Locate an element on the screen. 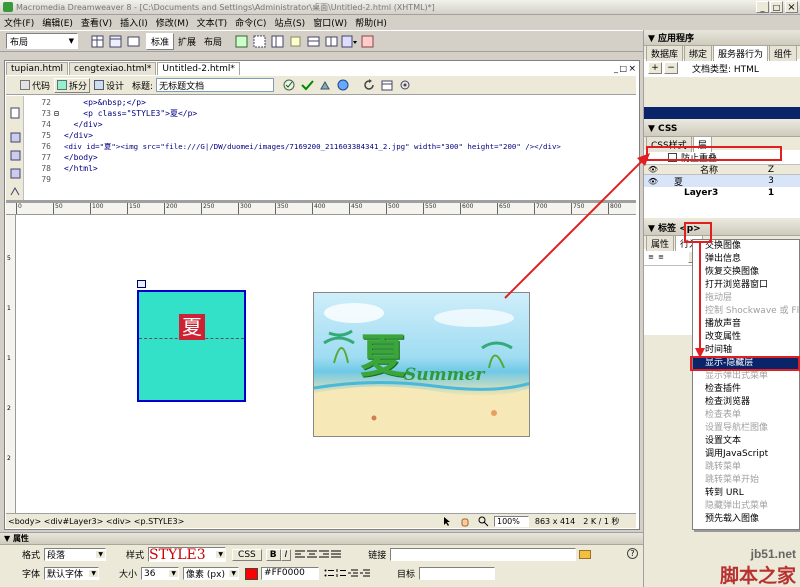 This screenshot has width=800, height=587. doc-min-icon: _ is located at coordinates (616, 68).